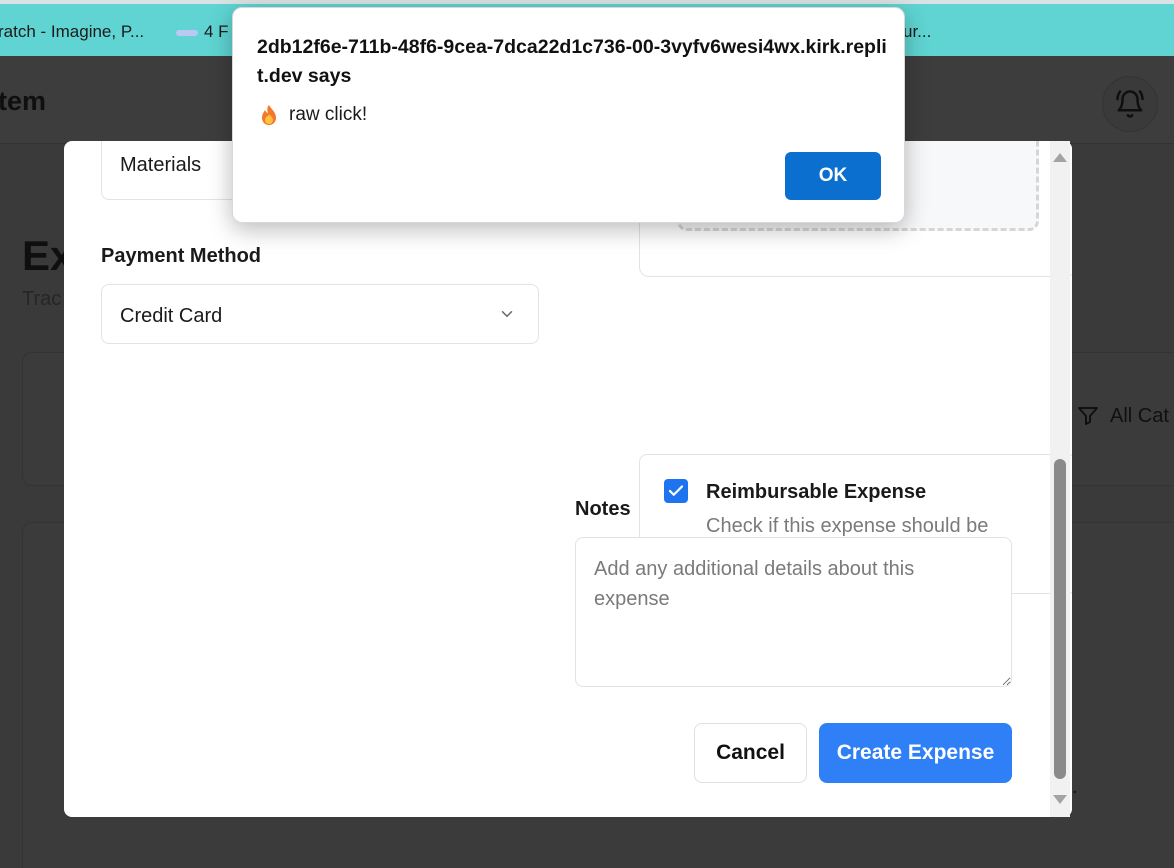 The width and height of the screenshot is (1174, 868). I want to click on notifications-button, so click(1130, 104).